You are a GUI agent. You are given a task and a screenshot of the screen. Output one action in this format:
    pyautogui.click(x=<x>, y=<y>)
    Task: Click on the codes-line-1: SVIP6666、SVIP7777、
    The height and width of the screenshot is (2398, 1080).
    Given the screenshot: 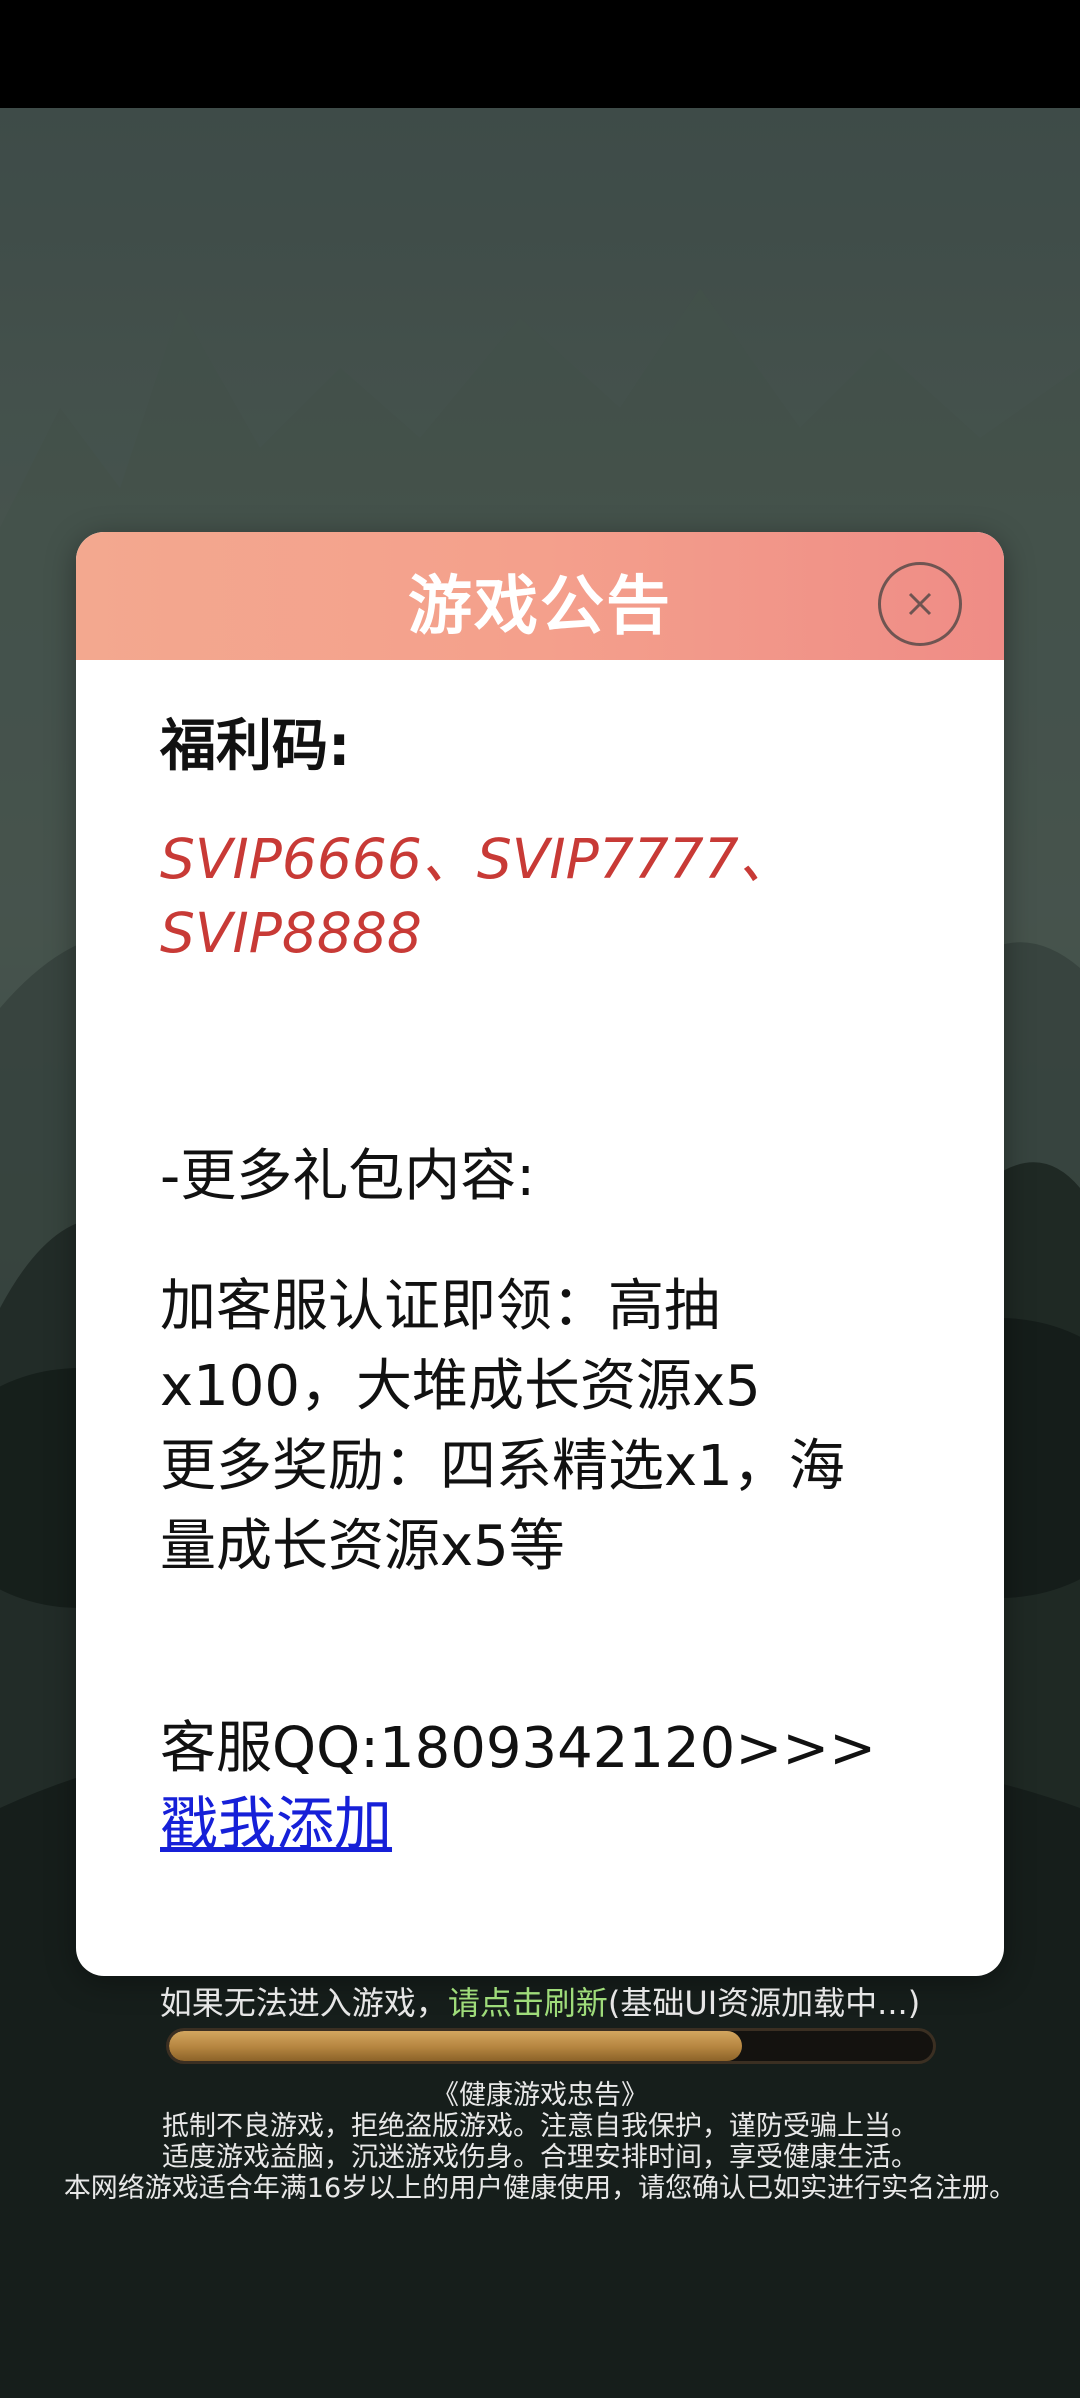 What is the action you would take?
    pyautogui.click(x=477, y=859)
    